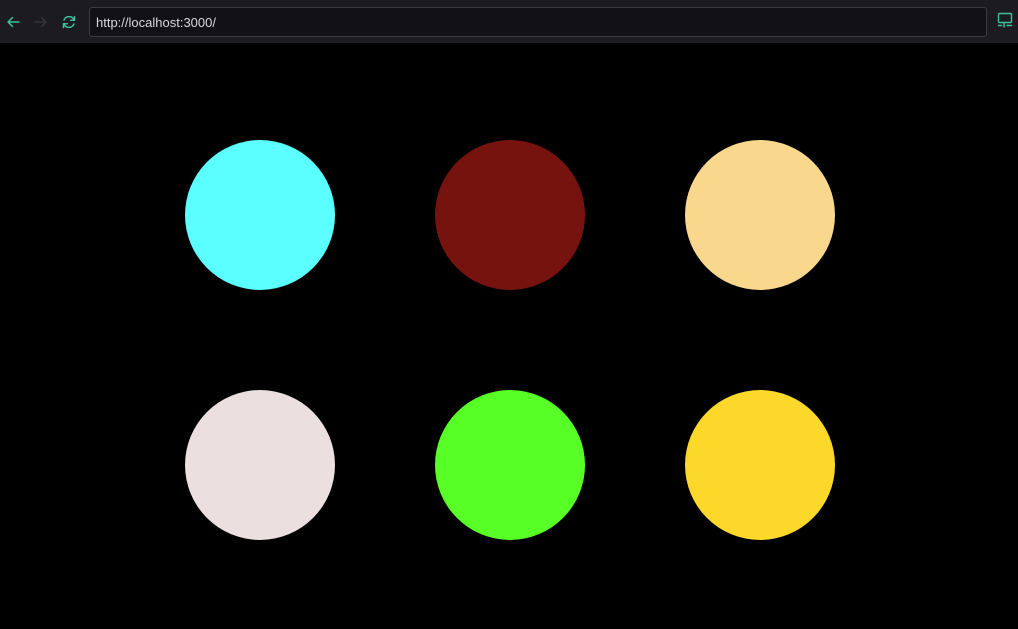 This screenshot has height=629, width=1018. I want to click on arrow-right-icon, so click(41, 22).